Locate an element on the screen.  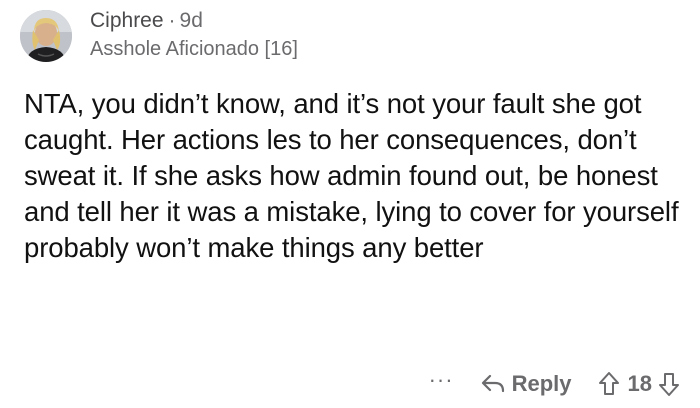
comment-actions: ··· Reply 18 is located at coordinates (554, 384).